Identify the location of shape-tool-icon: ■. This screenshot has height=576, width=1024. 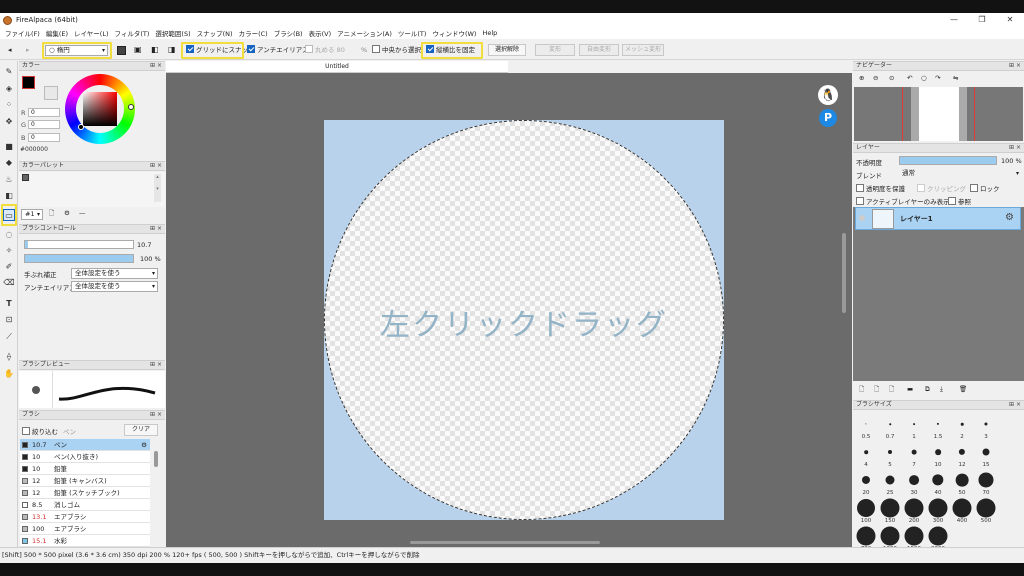
(9, 147).